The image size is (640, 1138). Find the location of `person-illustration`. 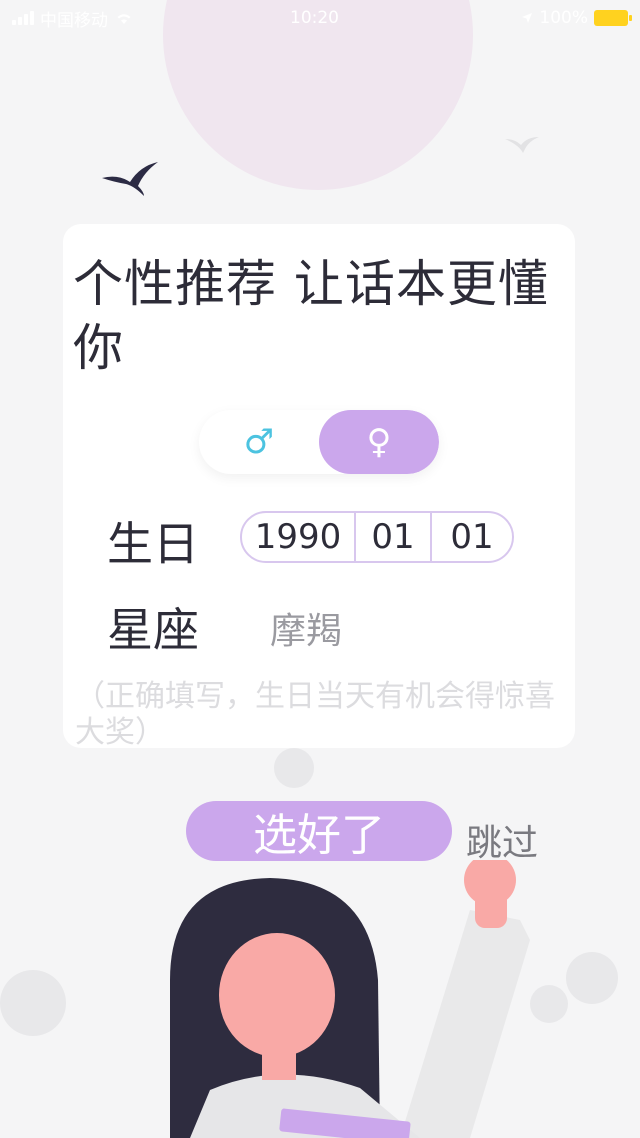

person-illustration is located at coordinates (350, 999).